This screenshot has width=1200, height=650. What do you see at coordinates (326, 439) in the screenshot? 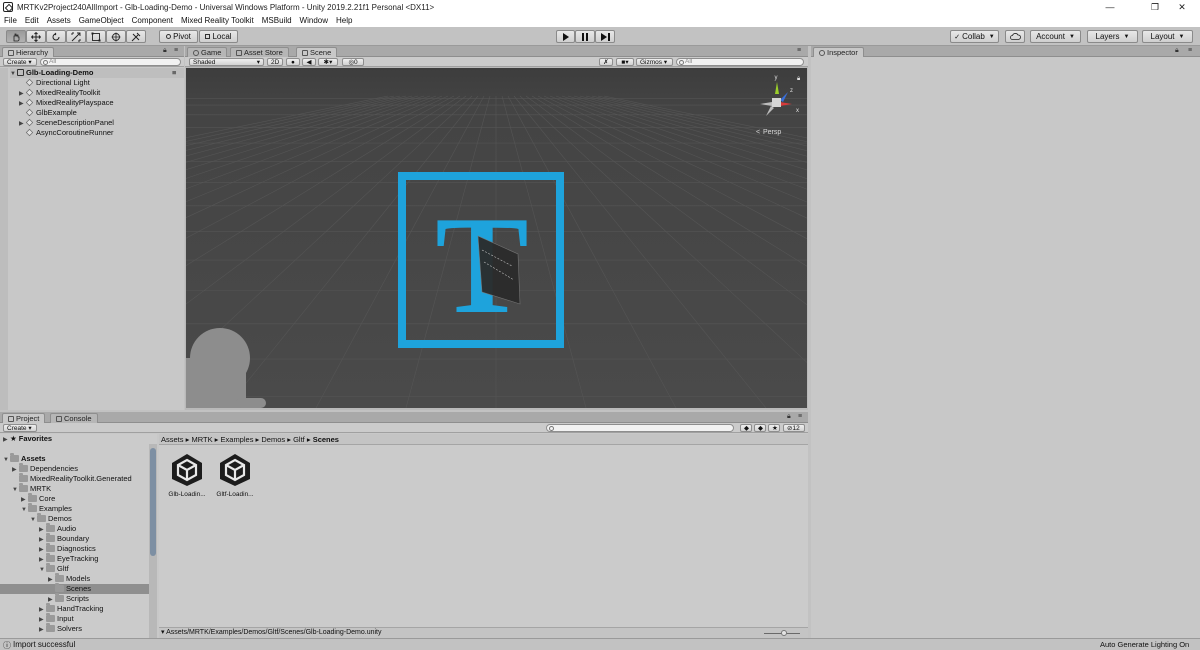
I see `breadcrumb-scenes: Scenes` at bounding box center [326, 439].